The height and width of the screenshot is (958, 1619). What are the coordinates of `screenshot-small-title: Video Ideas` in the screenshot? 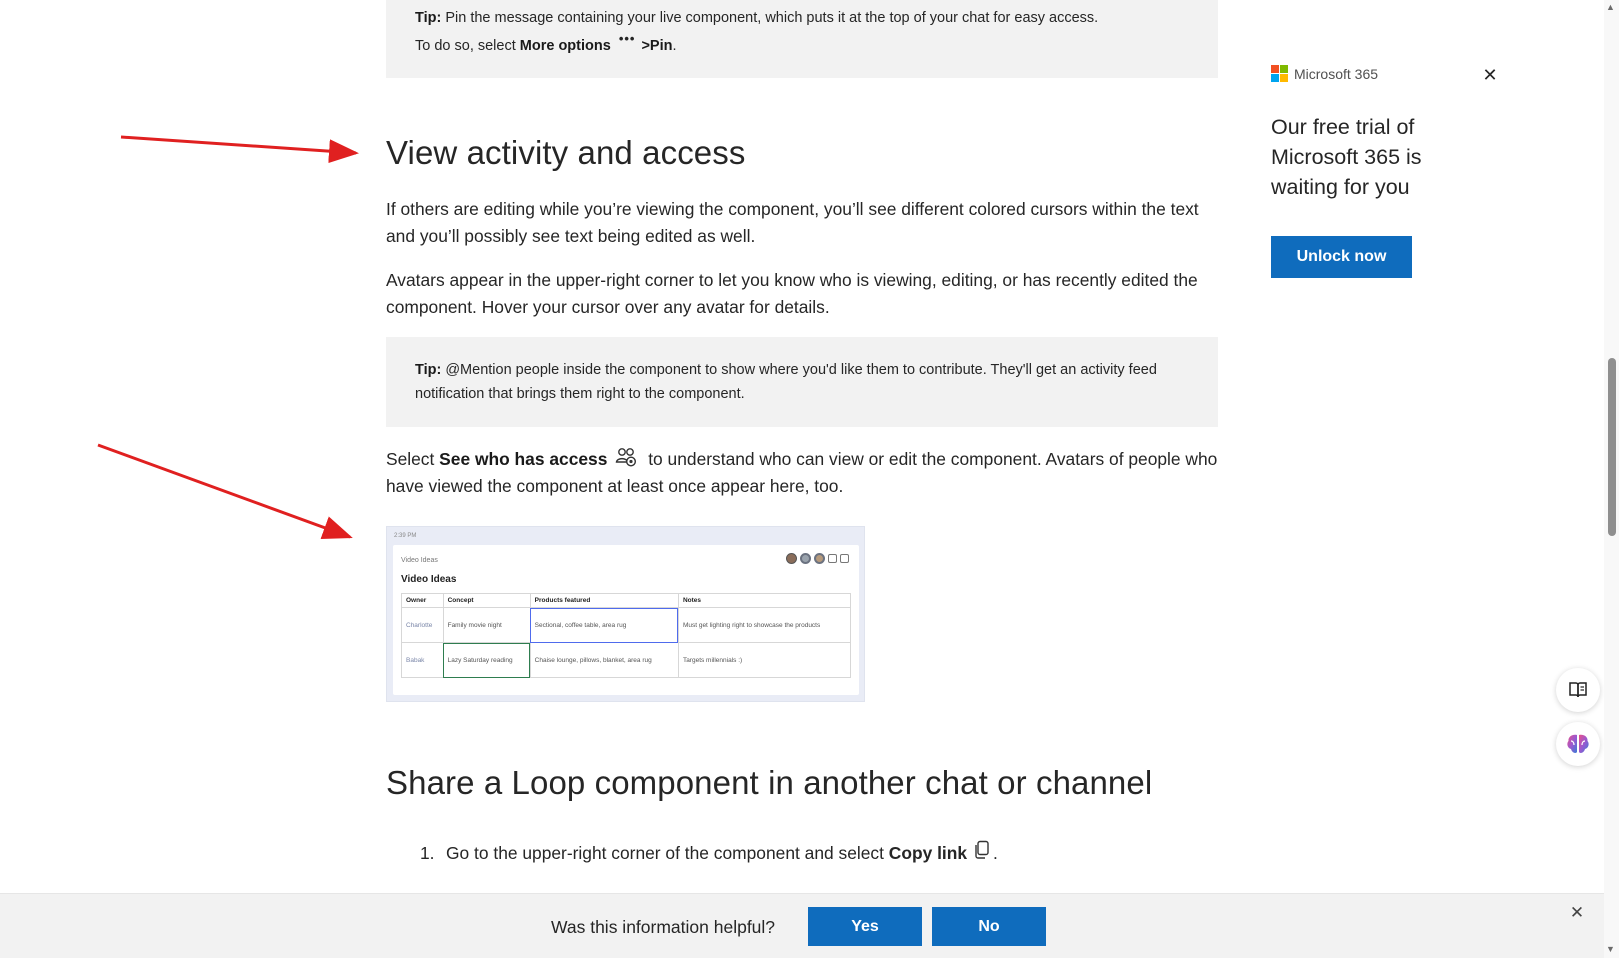 It's located at (419, 560).